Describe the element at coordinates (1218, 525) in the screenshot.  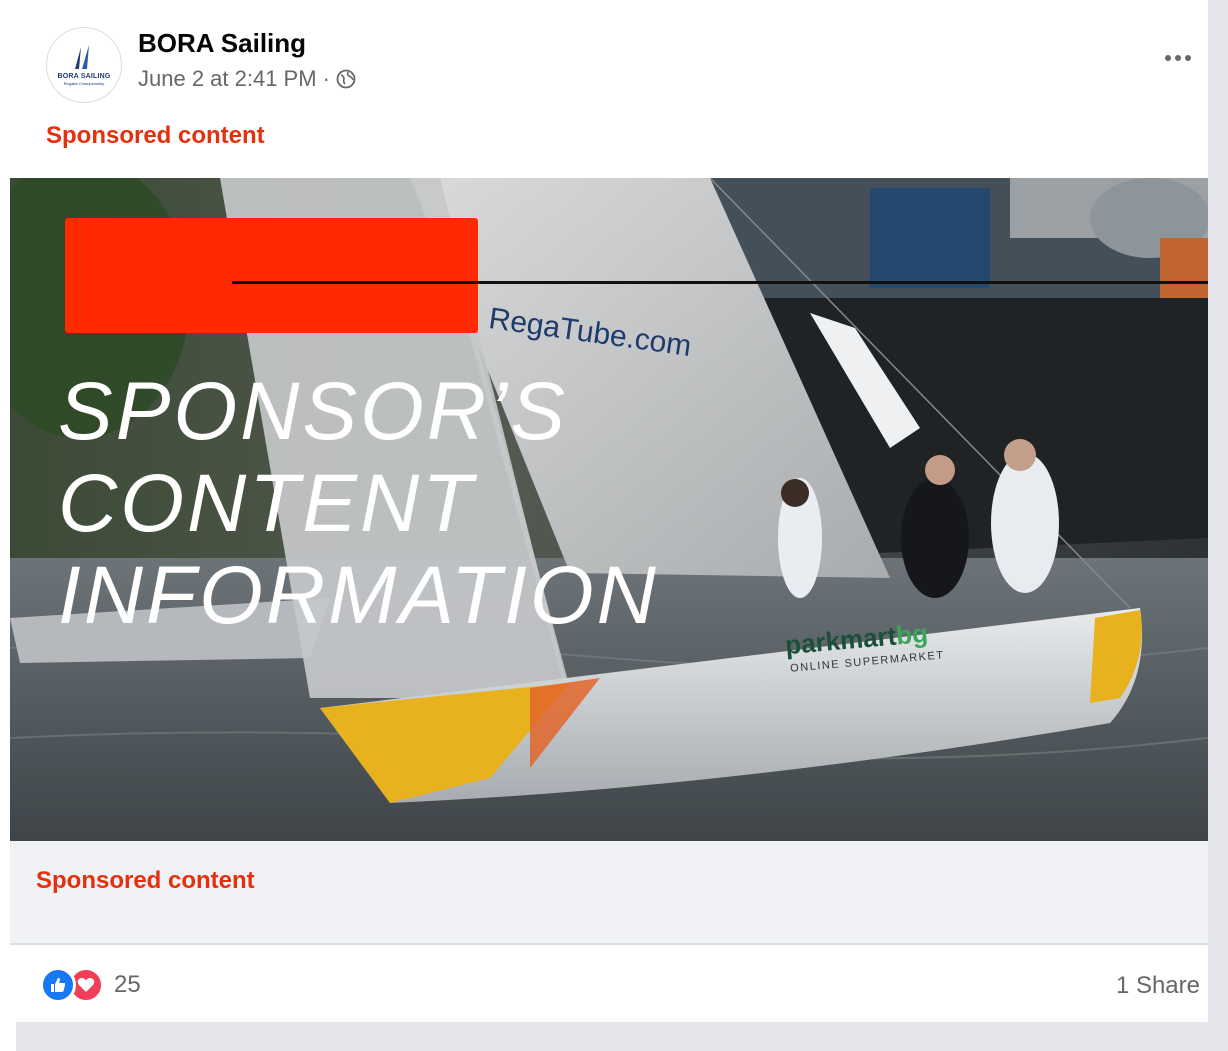
I see `right-gutter` at that location.